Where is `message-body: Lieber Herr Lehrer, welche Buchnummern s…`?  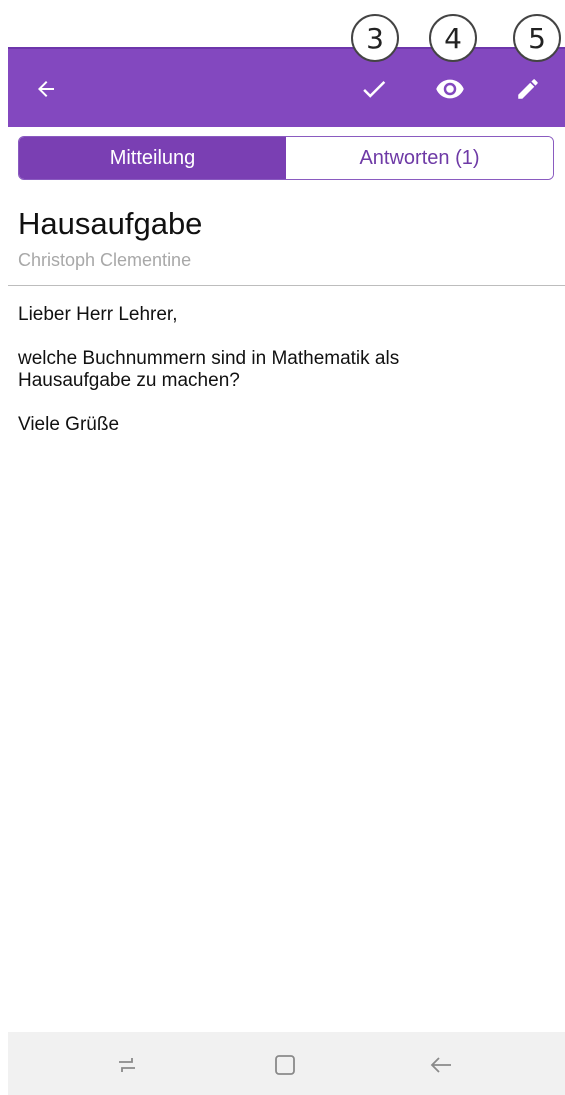 message-body: Lieber Herr Lehrer, welche Buchnummern s… is located at coordinates (278, 381).